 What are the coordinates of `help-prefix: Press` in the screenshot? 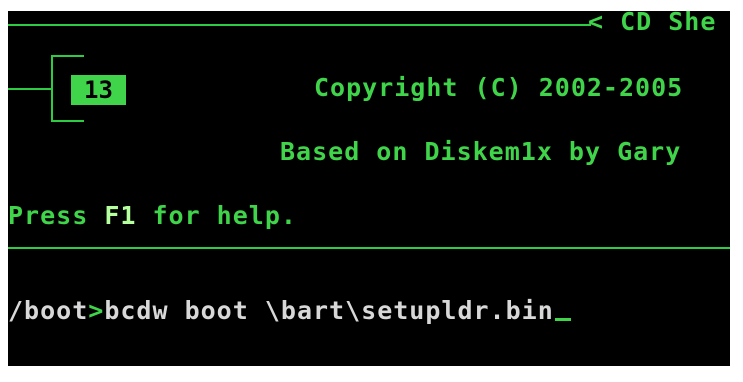 It's located at (56, 215).